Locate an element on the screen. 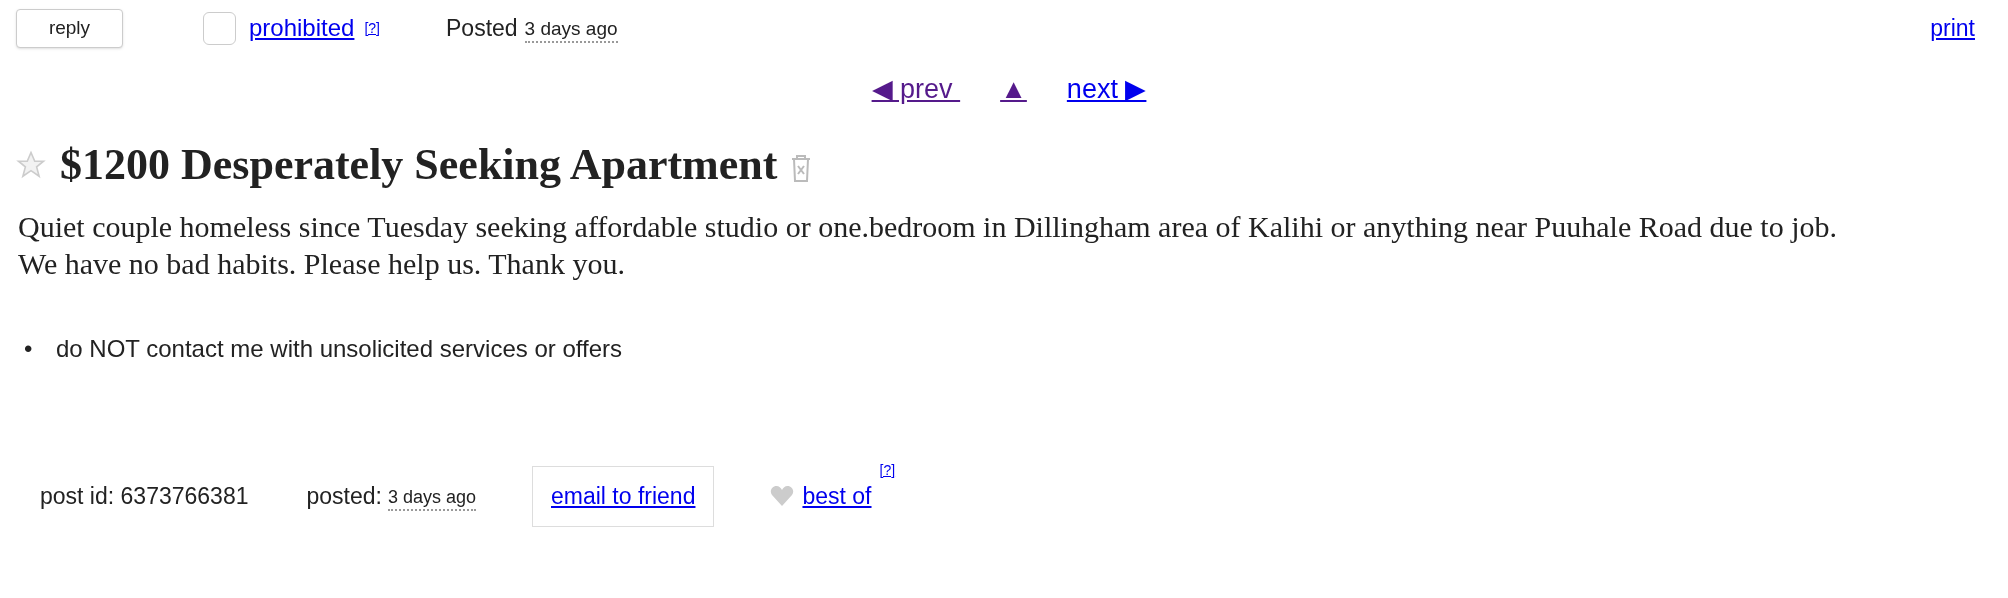 The image size is (2008, 598). notice-text: do NOT contact me with unsolicited services or offers is located at coordinates (339, 349).